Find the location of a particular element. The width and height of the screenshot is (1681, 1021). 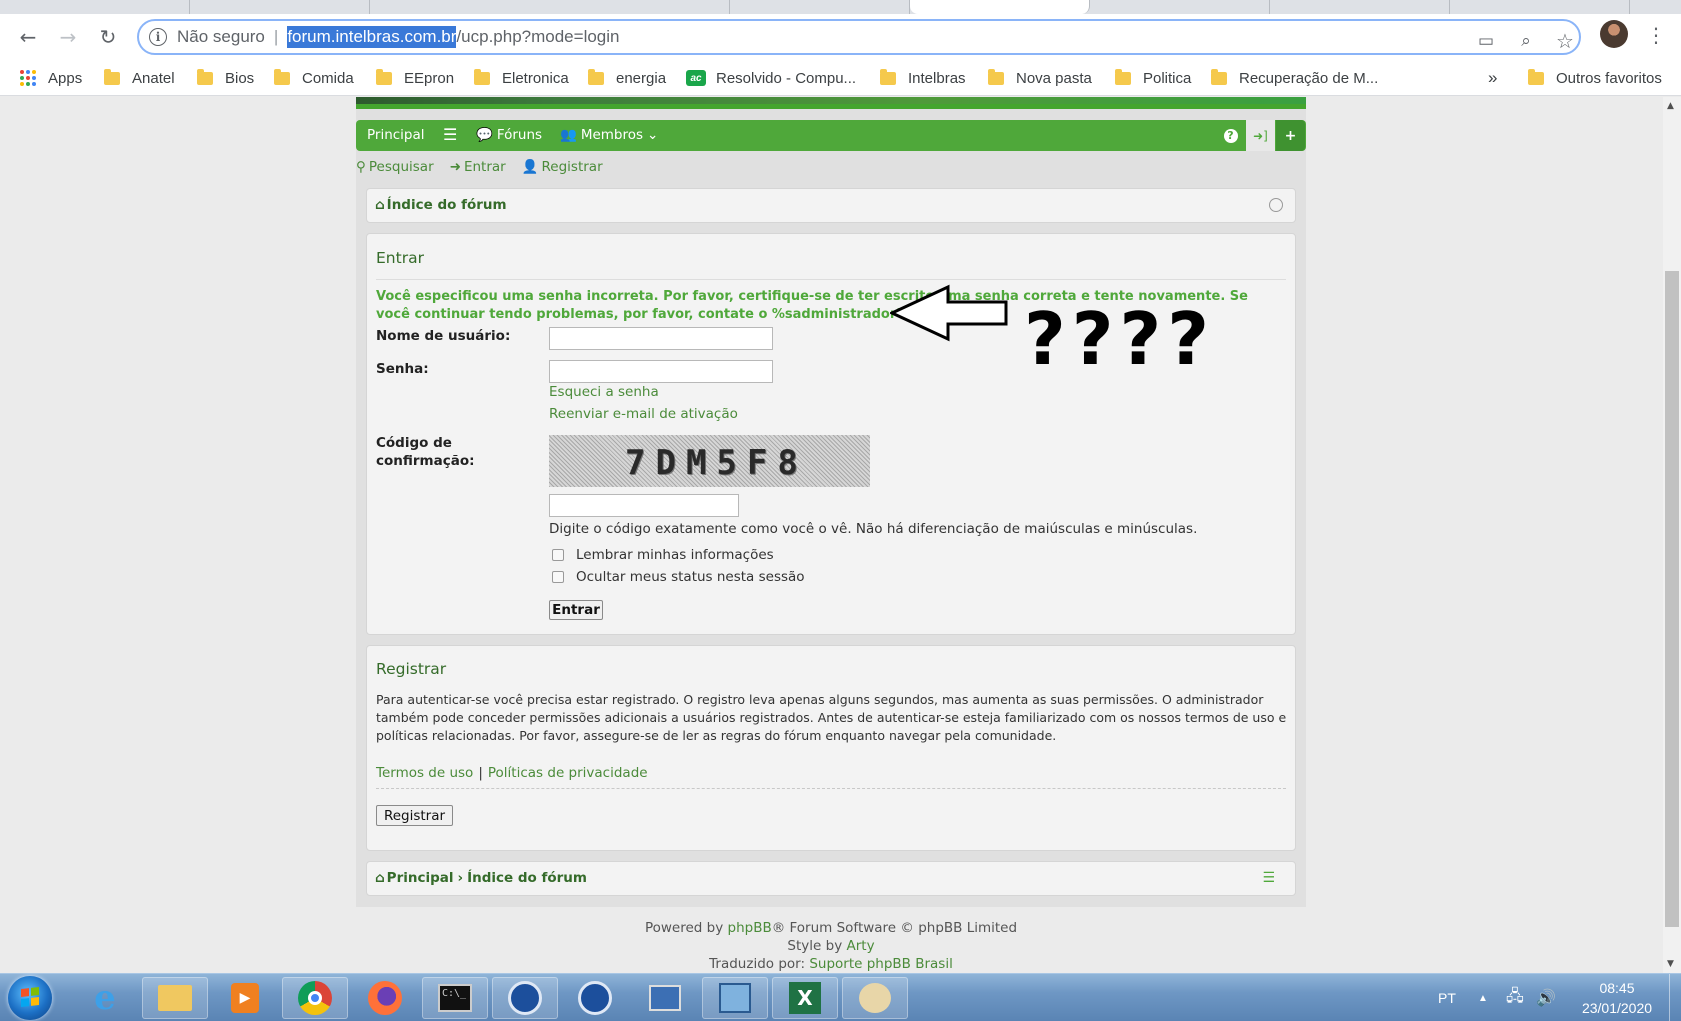

resend-activation-link: Reenviar e-mail de ativação is located at coordinates (643, 414).